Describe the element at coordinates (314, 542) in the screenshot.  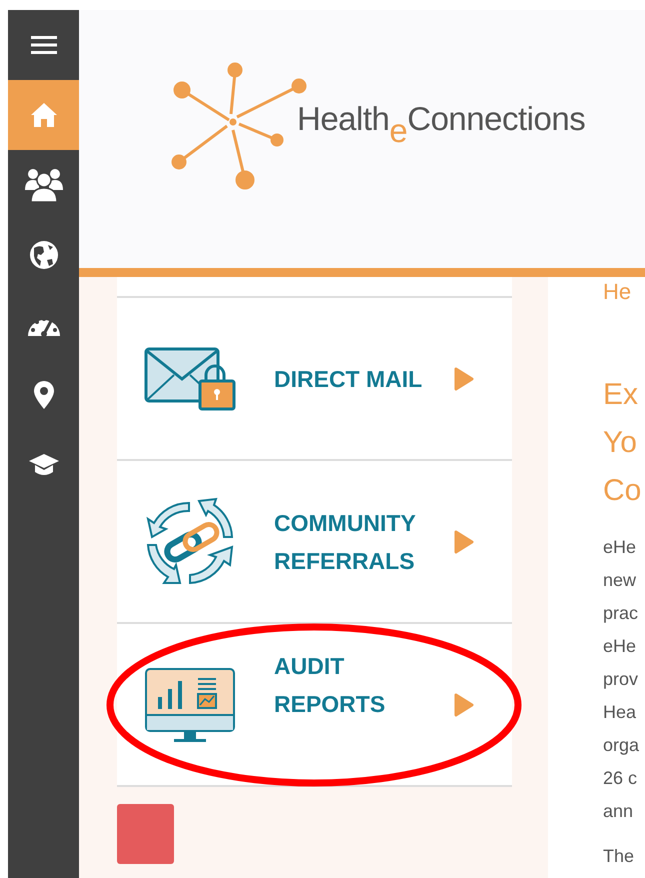
I see `service-link: COMMUNITY REFERRALS` at that location.